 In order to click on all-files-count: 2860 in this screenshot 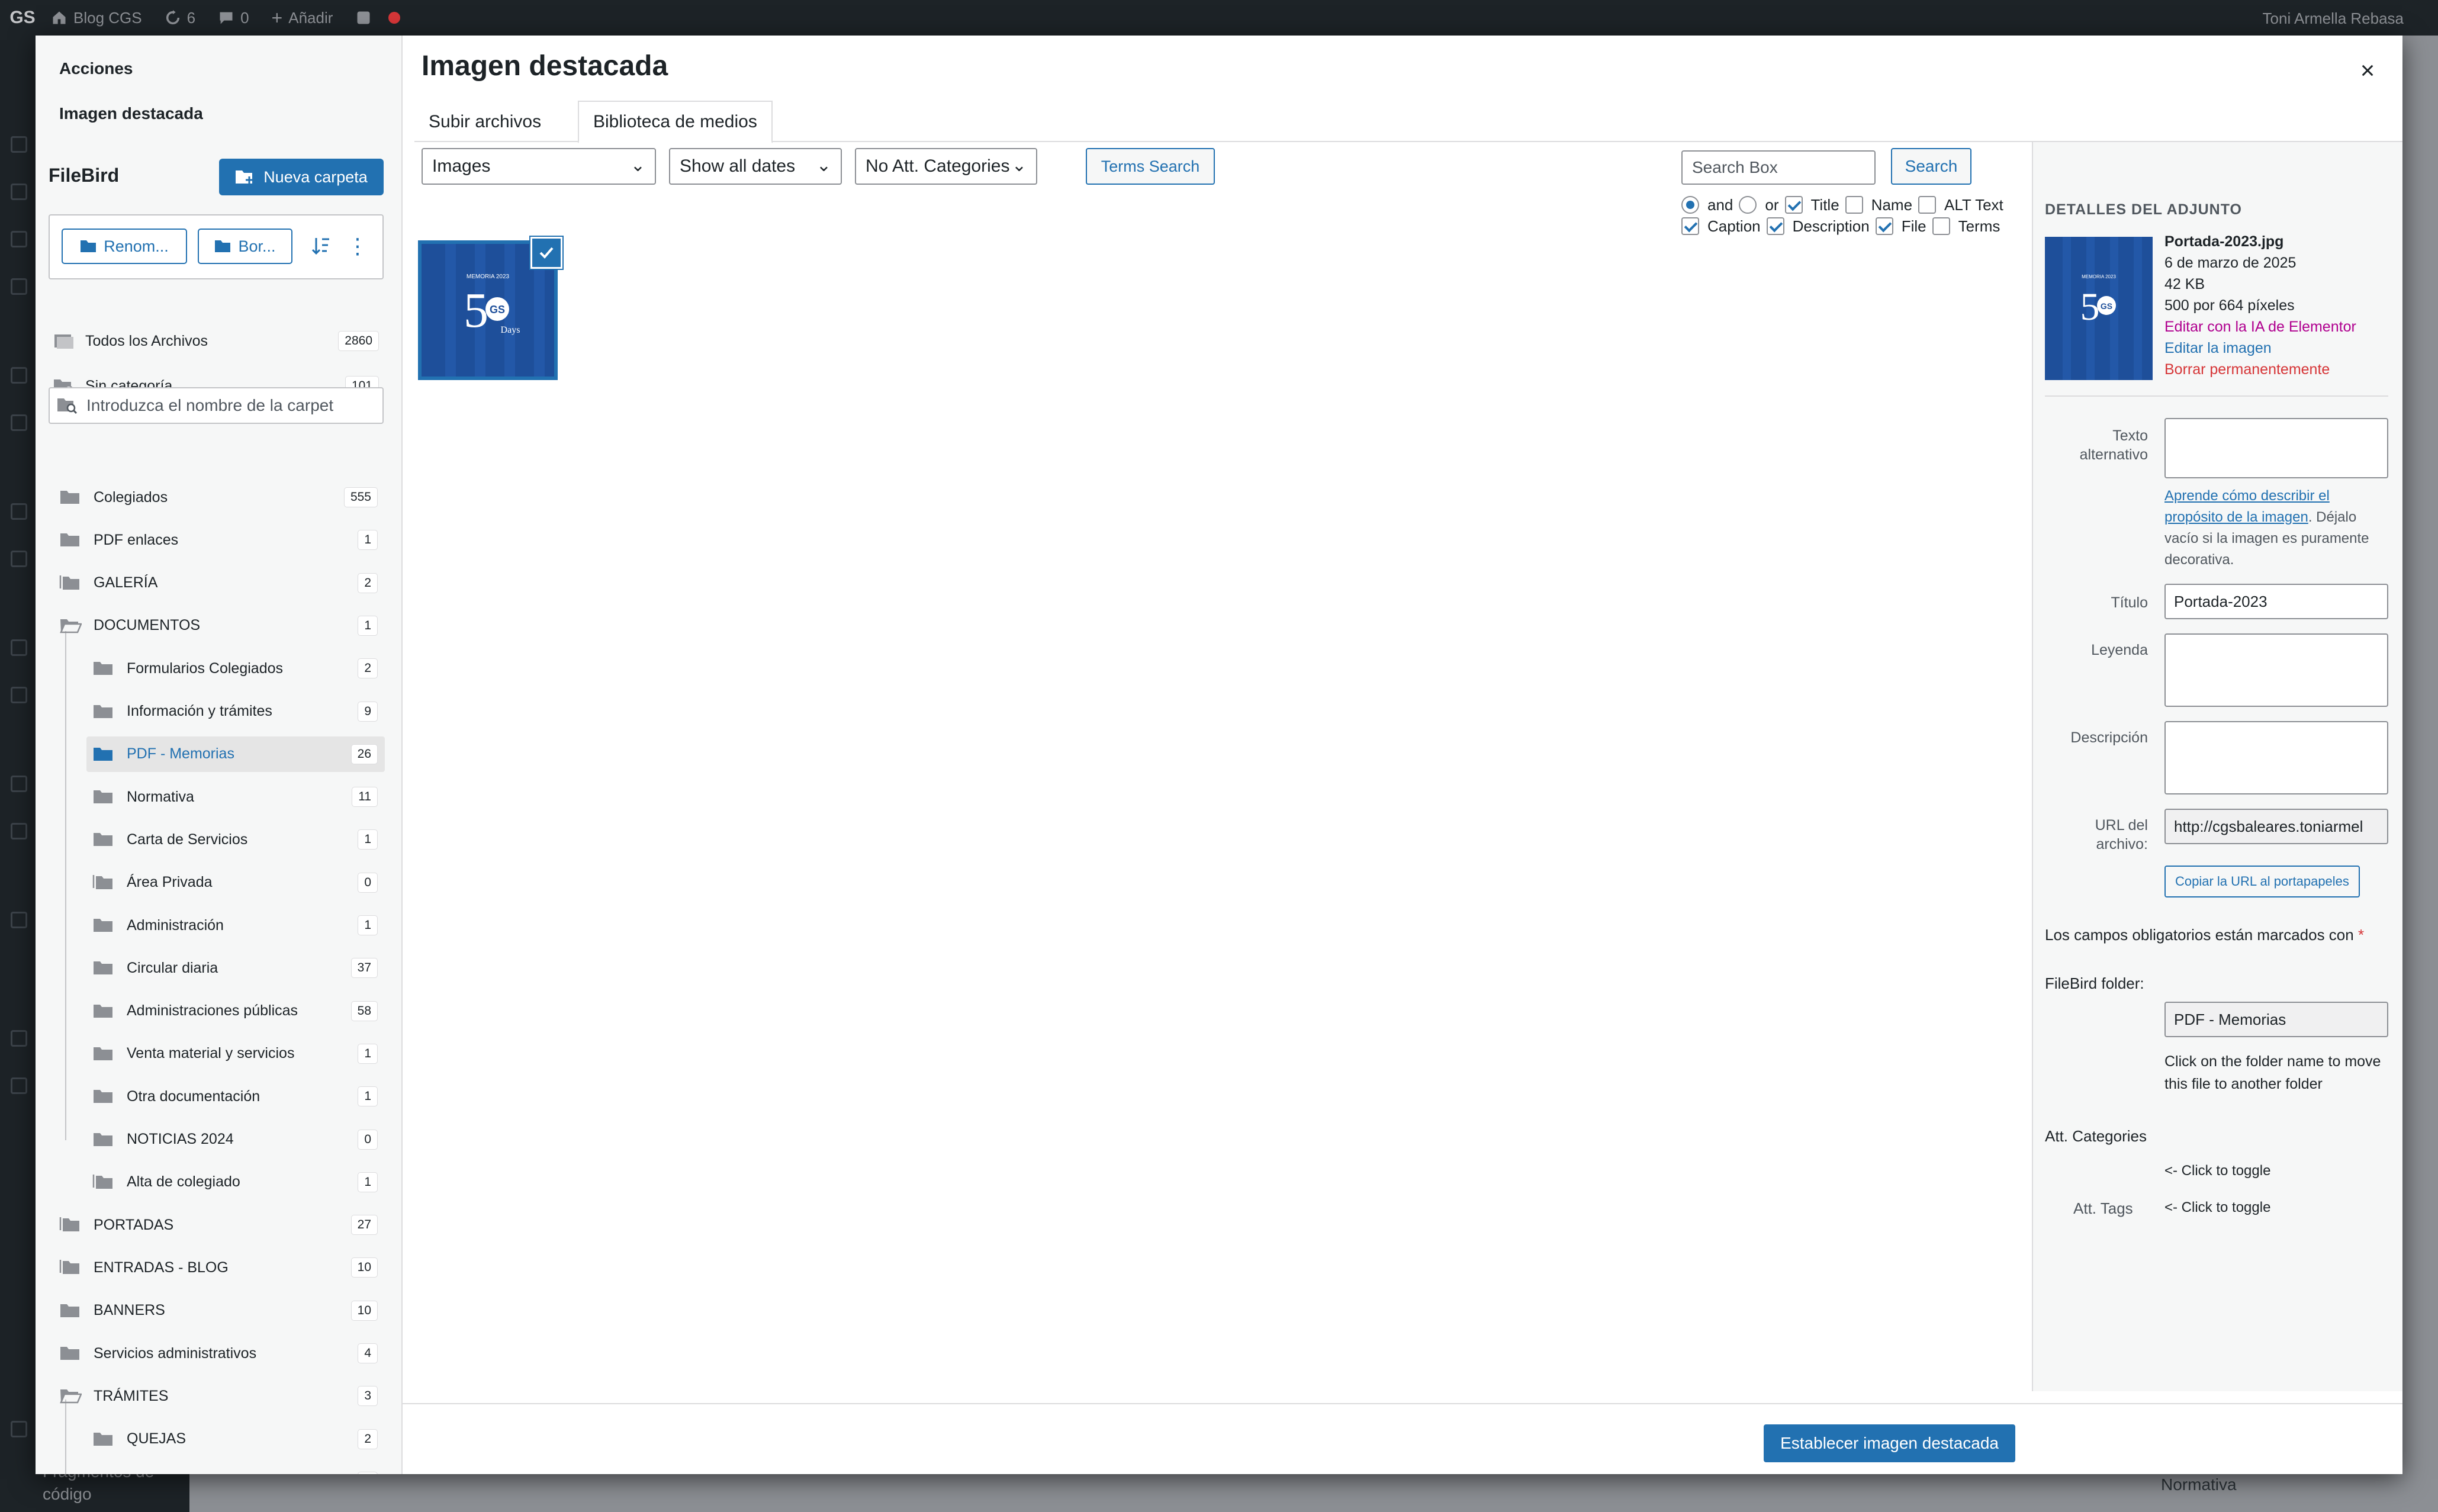, I will do `click(358, 341)`.